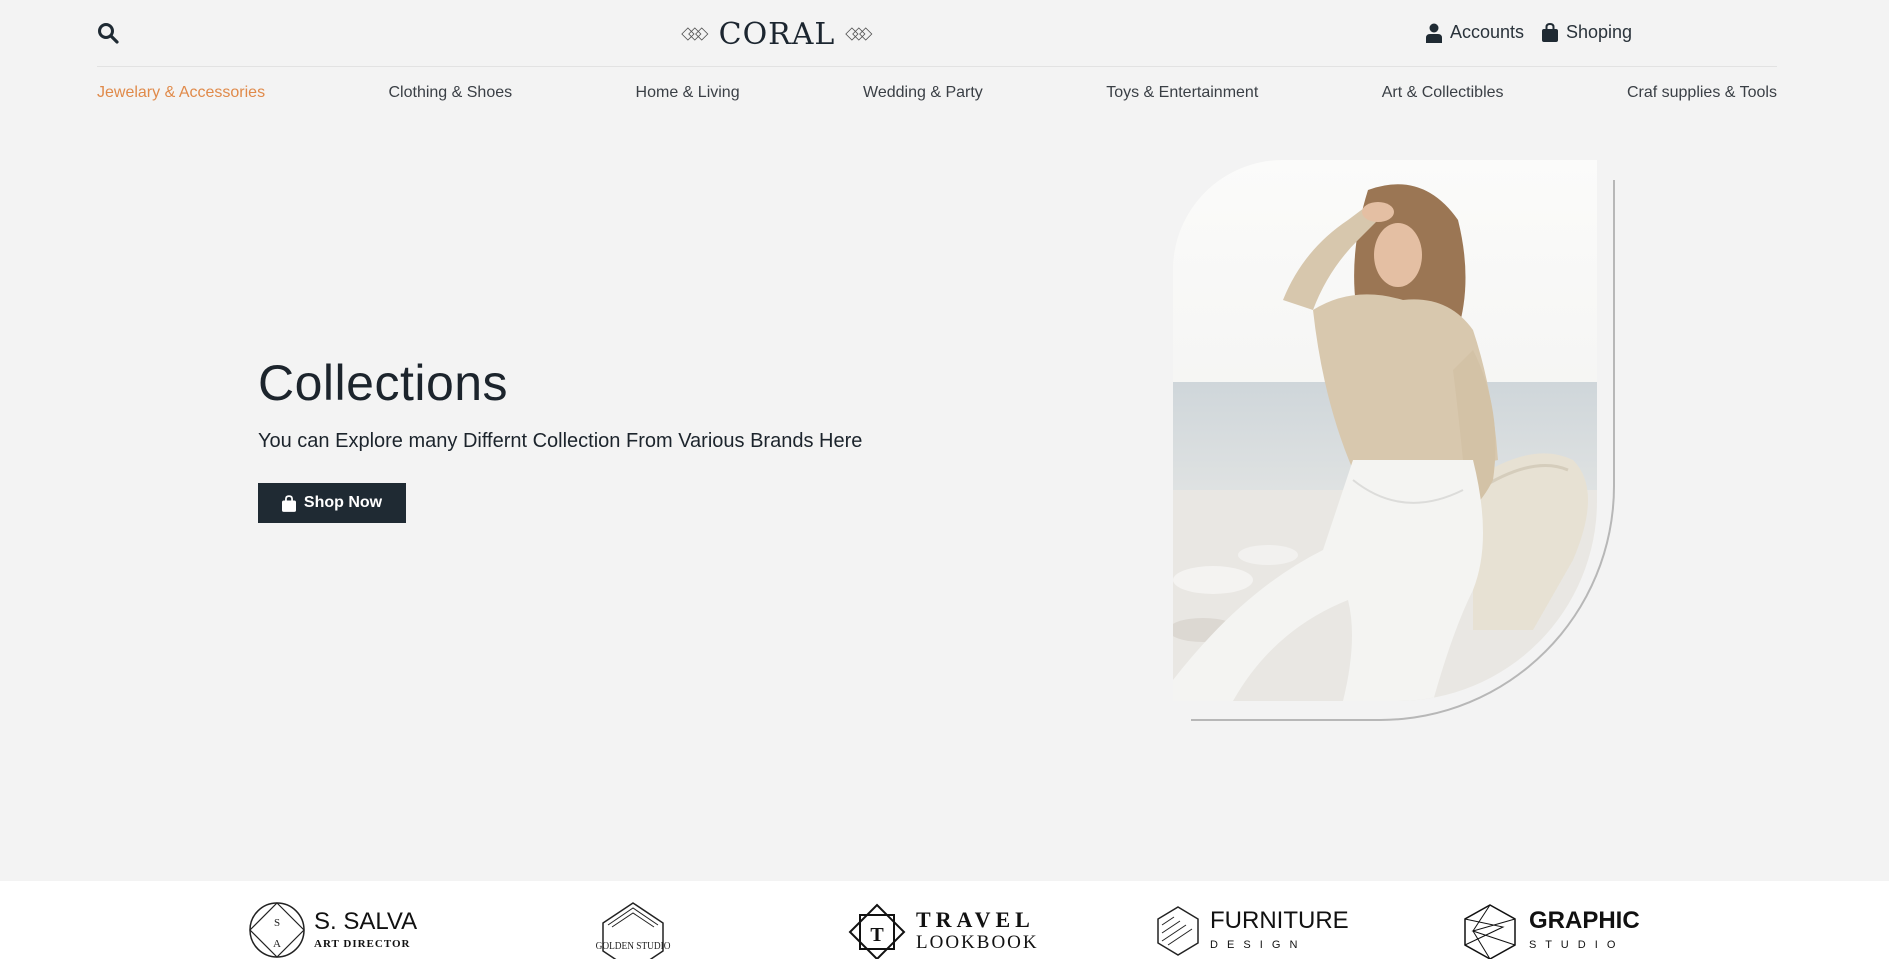 Image resolution: width=1889 pixels, height=959 pixels. What do you see at coordinates (1255, 945) in the screenshot?
I see `furniture-sub: D E S I G N` at bounding box center [1255, 945].